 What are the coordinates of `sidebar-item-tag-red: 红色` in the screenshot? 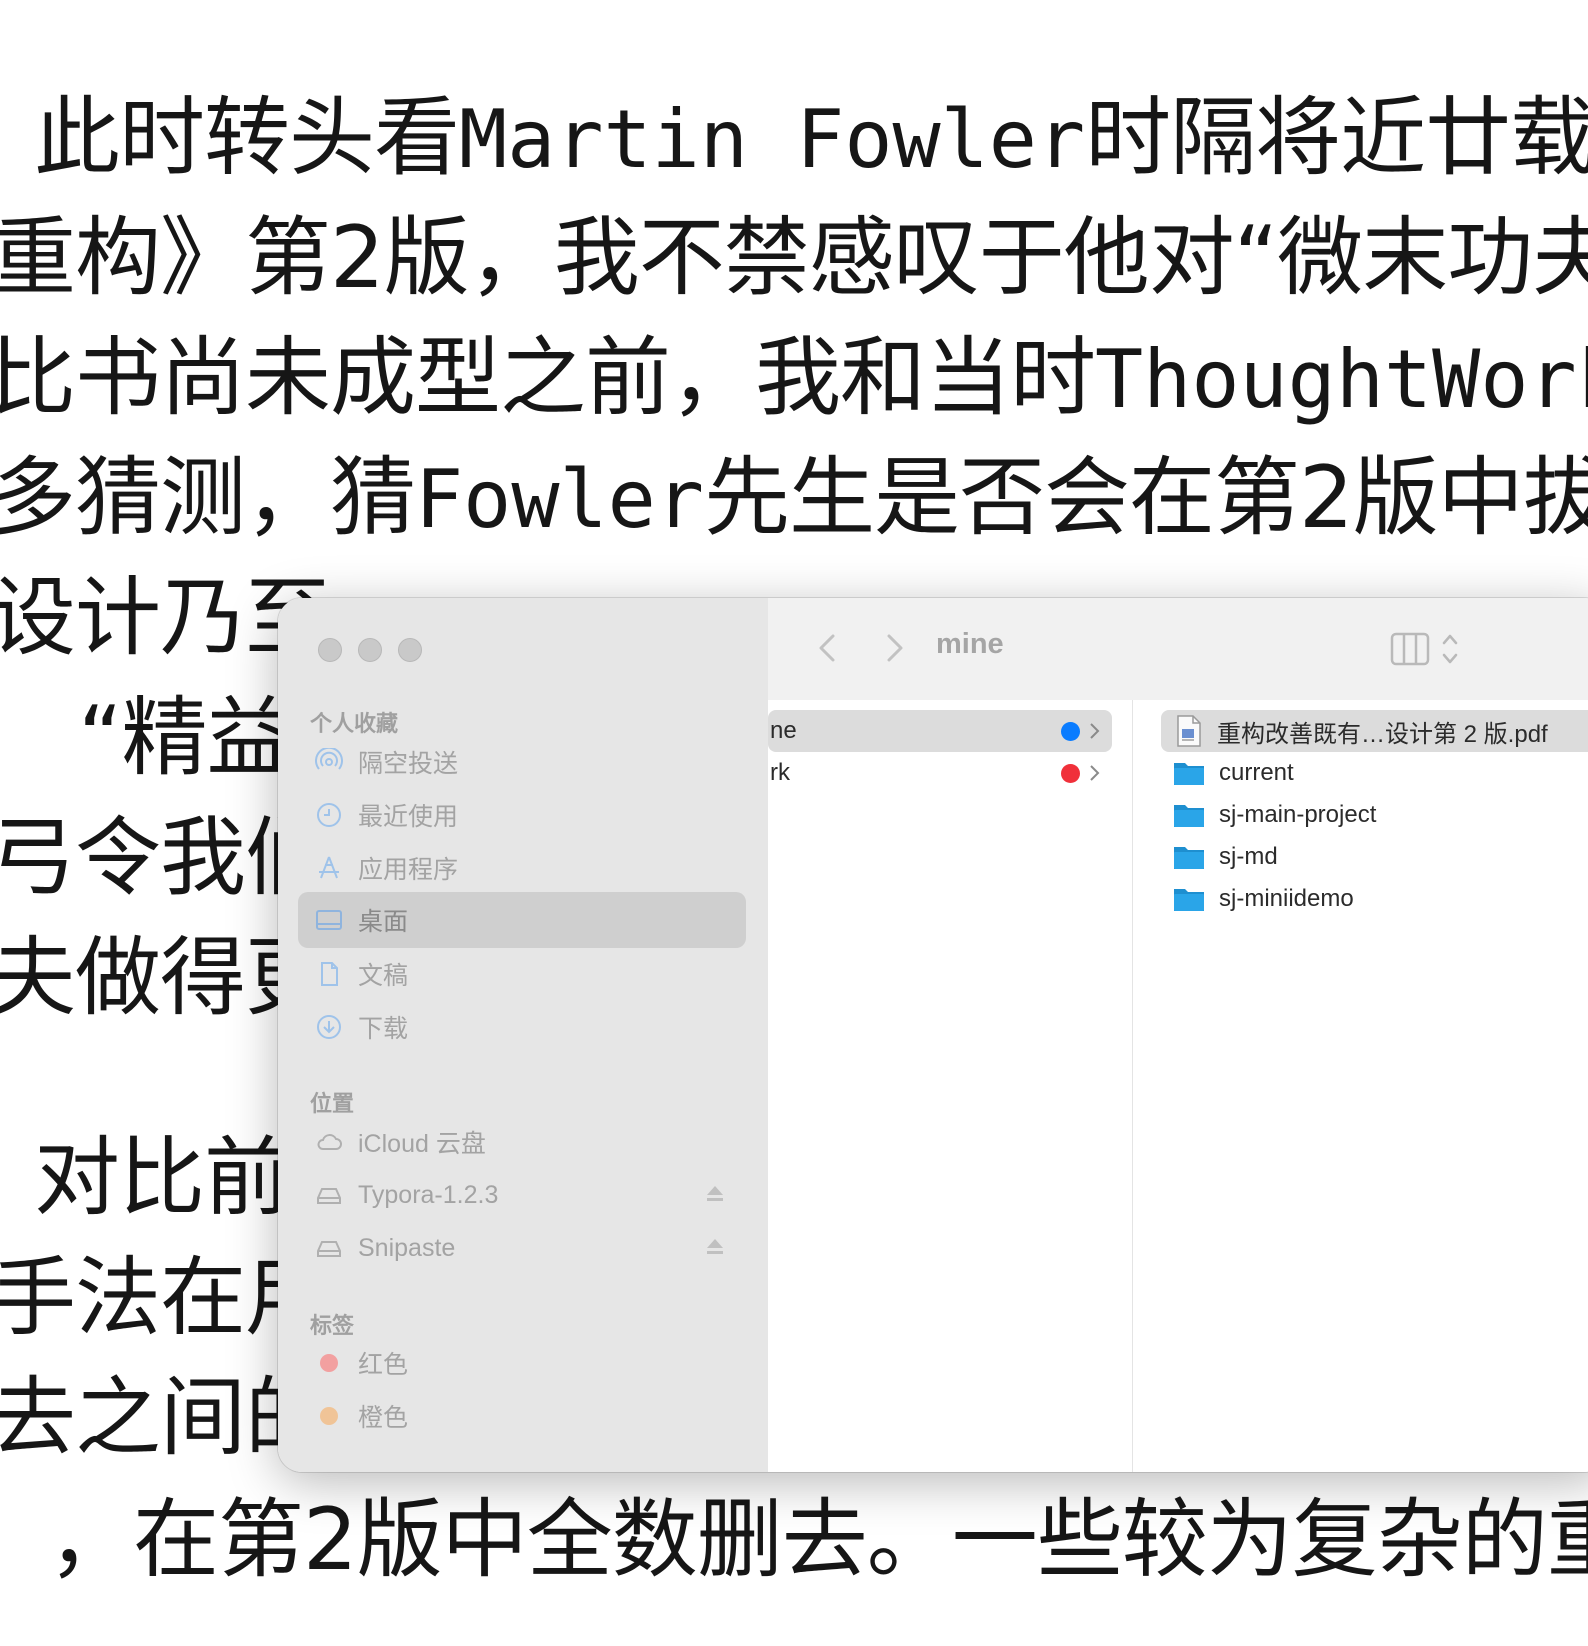 It's located at (522, 1363).